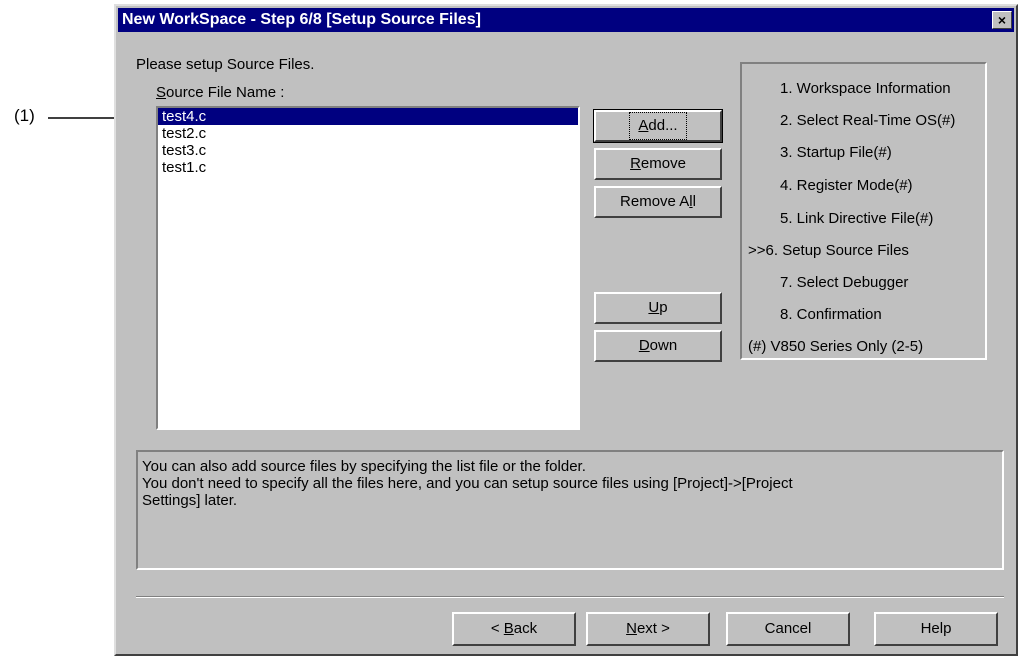 The height and width of the screenshot is (660, 1024). I want to click on step-item-current: >>6. Setup Source Files, so click(828, 250).